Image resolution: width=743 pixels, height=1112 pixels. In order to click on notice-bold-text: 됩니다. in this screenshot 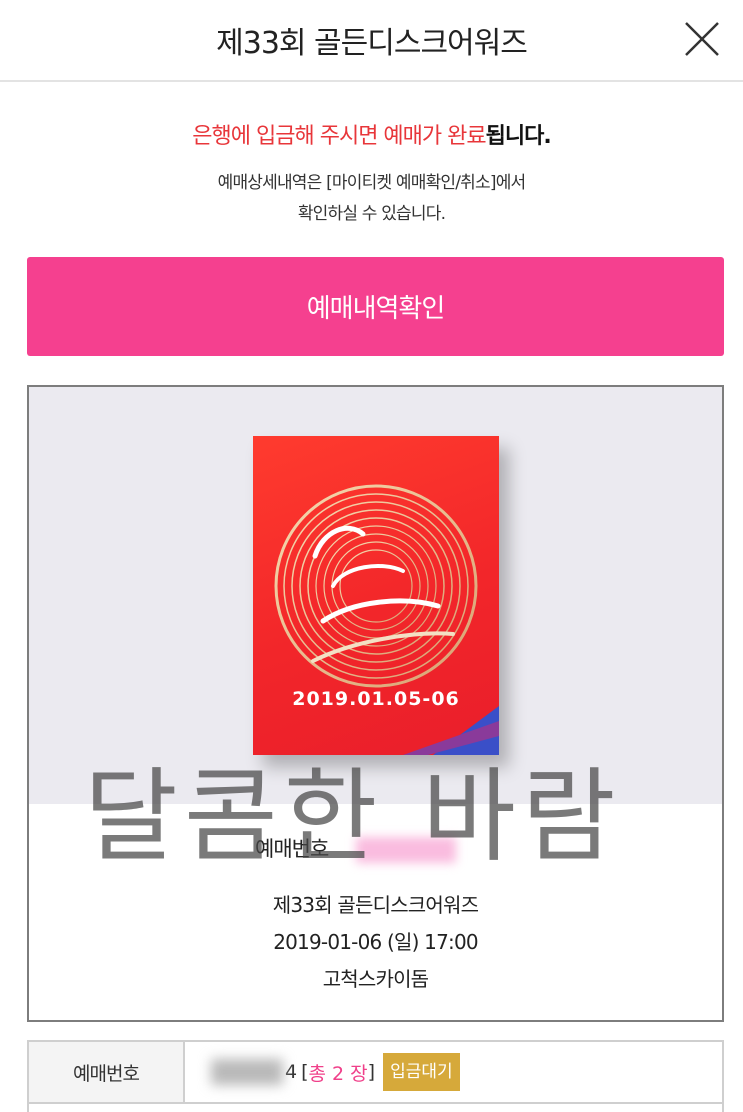, I will do `click(518, 136)`.